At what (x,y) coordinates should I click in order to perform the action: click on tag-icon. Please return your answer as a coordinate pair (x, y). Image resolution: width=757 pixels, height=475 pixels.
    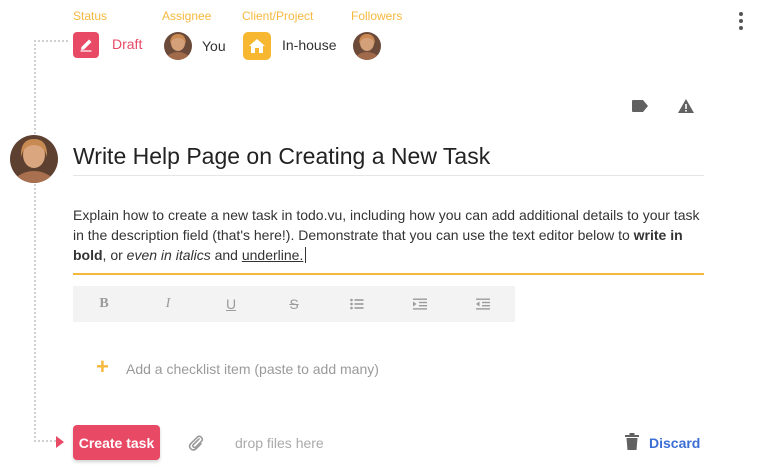
    Looking at the image, I should click on (640, 108).